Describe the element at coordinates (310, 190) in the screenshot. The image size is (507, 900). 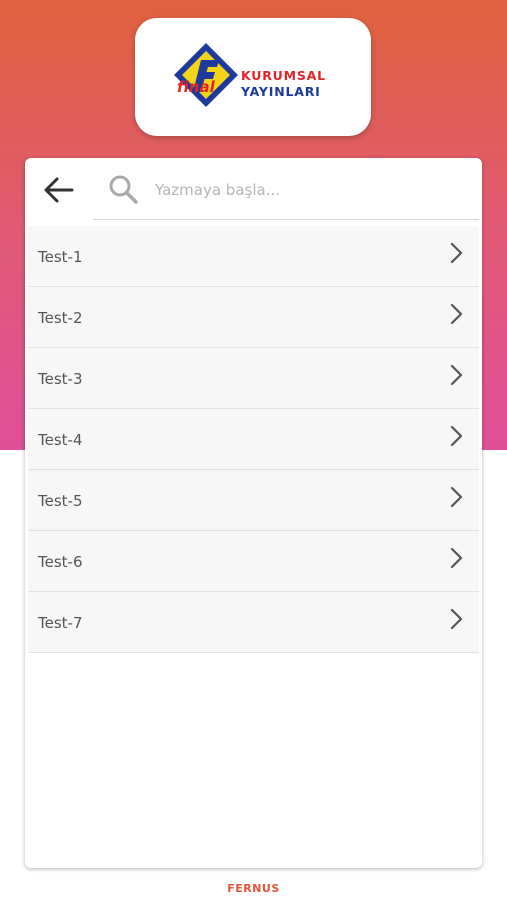
I see `search-input` at that location.